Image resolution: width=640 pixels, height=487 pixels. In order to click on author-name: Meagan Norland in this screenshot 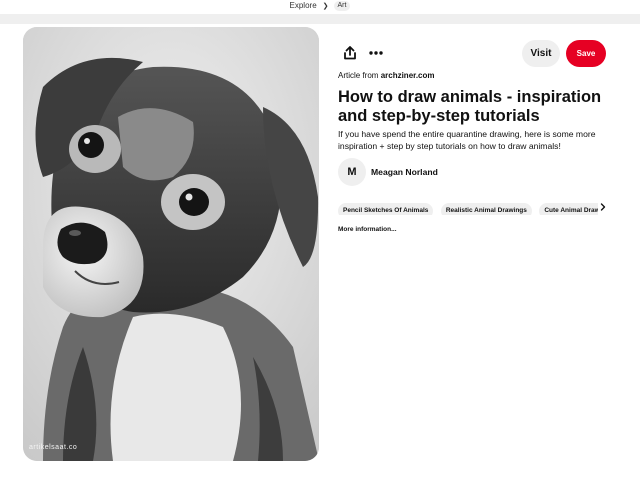, I will do `click(404, 172)`.